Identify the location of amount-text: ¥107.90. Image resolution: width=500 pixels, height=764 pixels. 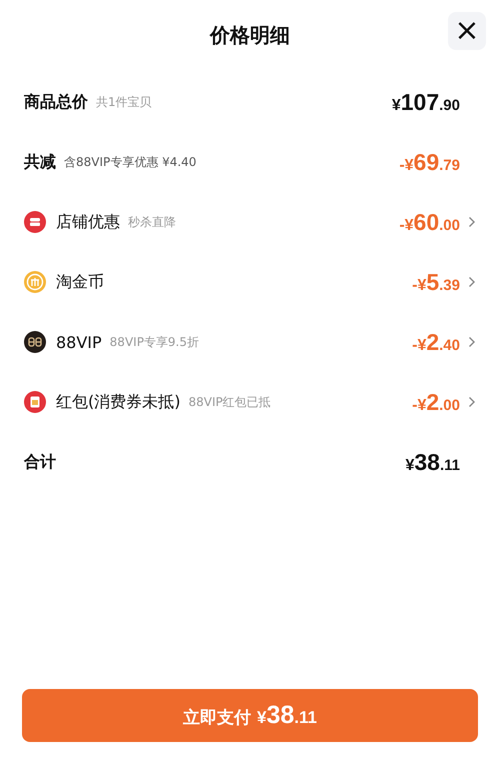
(426, 102).